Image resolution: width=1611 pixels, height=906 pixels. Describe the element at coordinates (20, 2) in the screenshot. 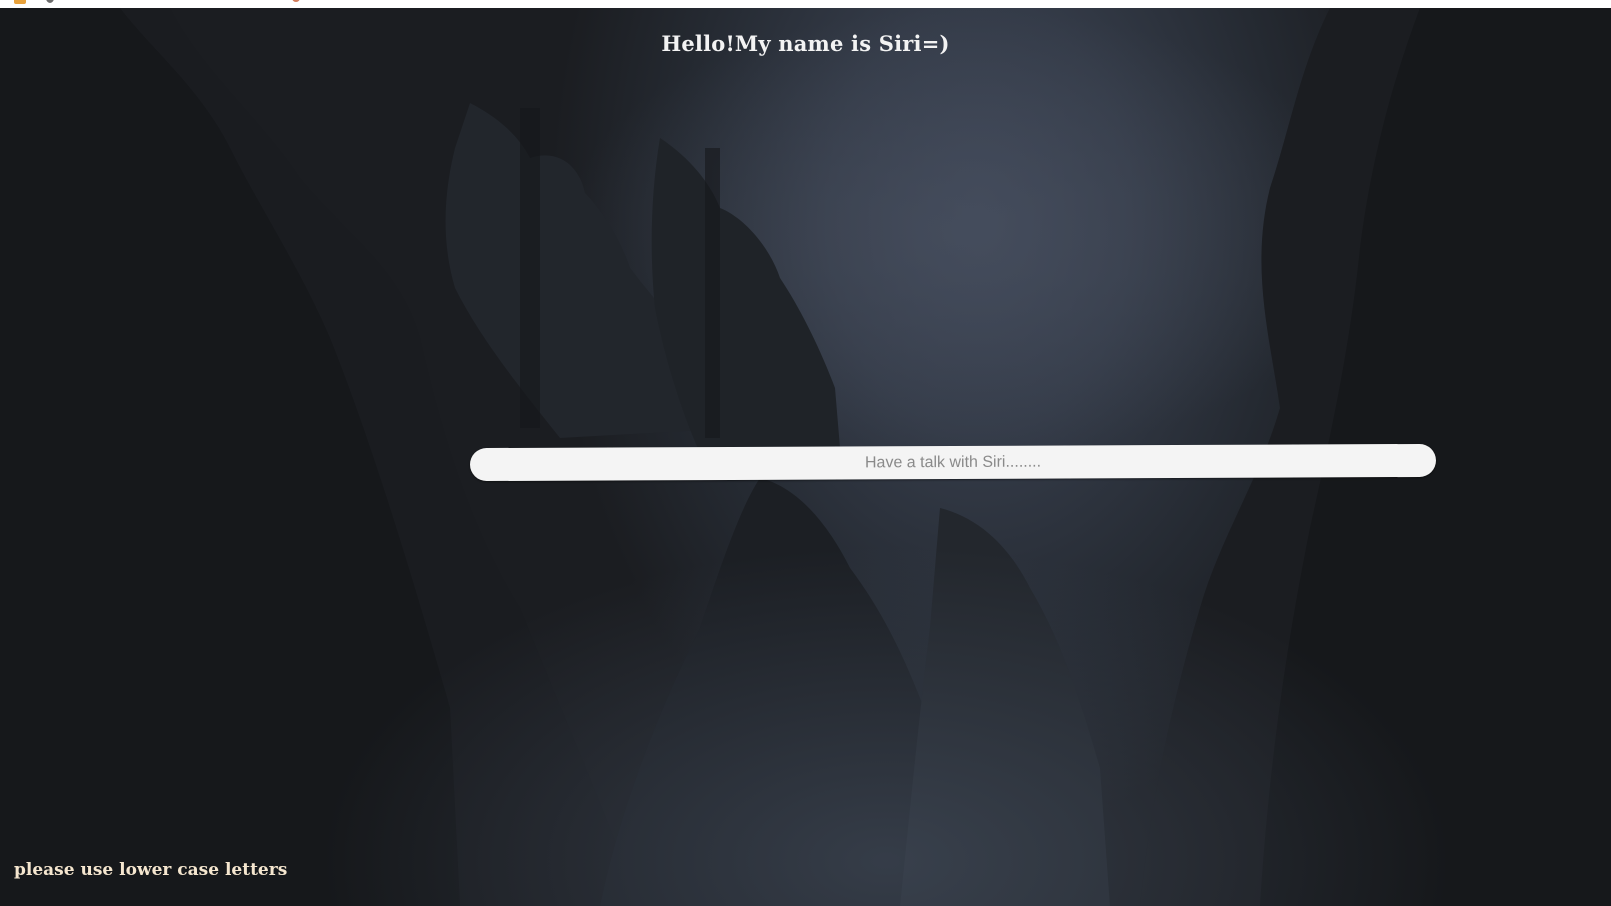

I see `favicon-icon` at that location.